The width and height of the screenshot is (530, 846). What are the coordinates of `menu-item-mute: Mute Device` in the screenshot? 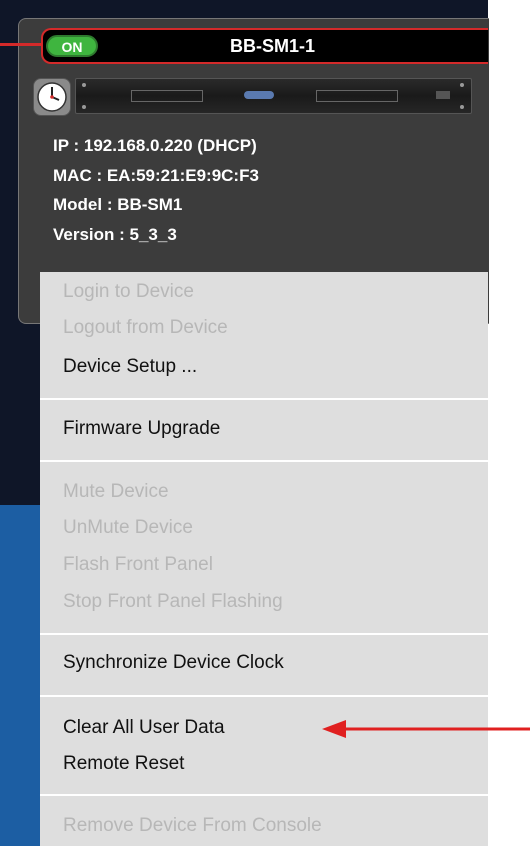 It's located at (116, 492).